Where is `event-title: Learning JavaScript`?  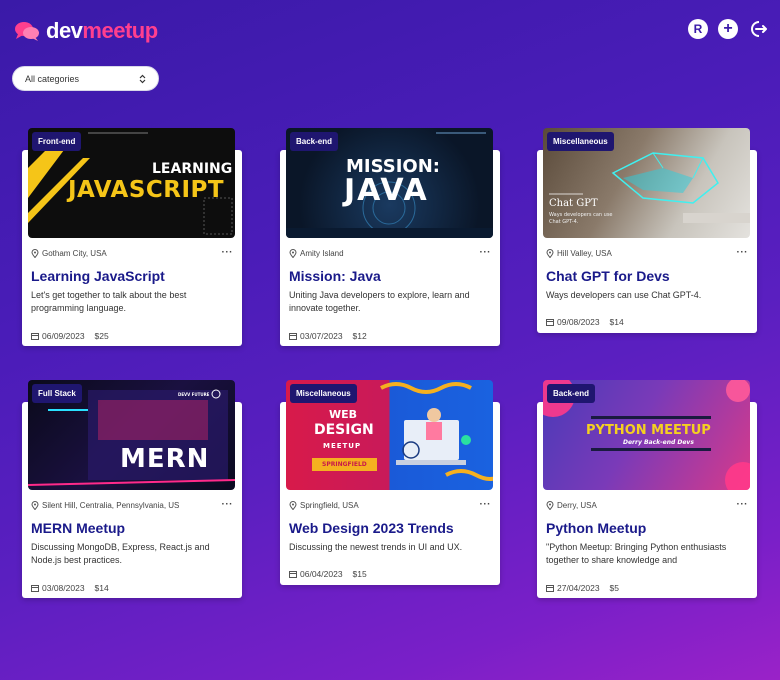
event-title: Learning JavaScript is located at coordinates (132, 276).